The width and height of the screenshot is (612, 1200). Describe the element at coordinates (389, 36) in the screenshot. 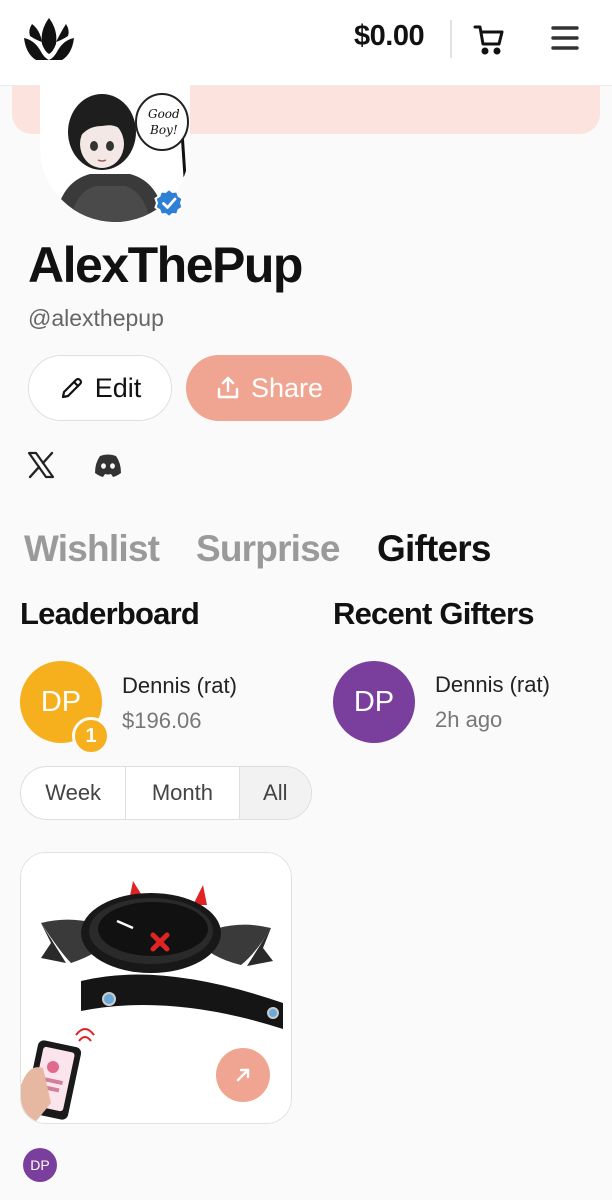

I see `balance: $0.00` at that location.